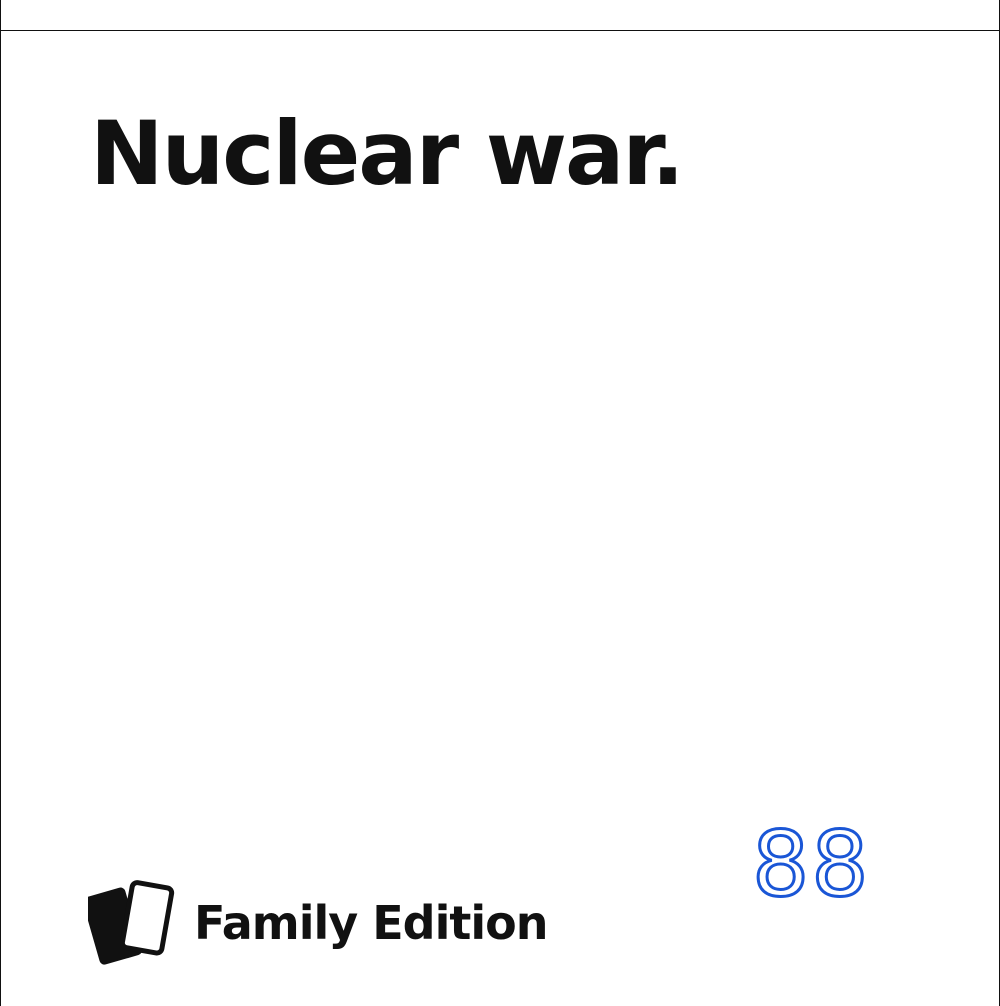 The height and width of the screenshot is (1006, 1000). I want to click on brand-logo: Family Edition, so click(318, 923).